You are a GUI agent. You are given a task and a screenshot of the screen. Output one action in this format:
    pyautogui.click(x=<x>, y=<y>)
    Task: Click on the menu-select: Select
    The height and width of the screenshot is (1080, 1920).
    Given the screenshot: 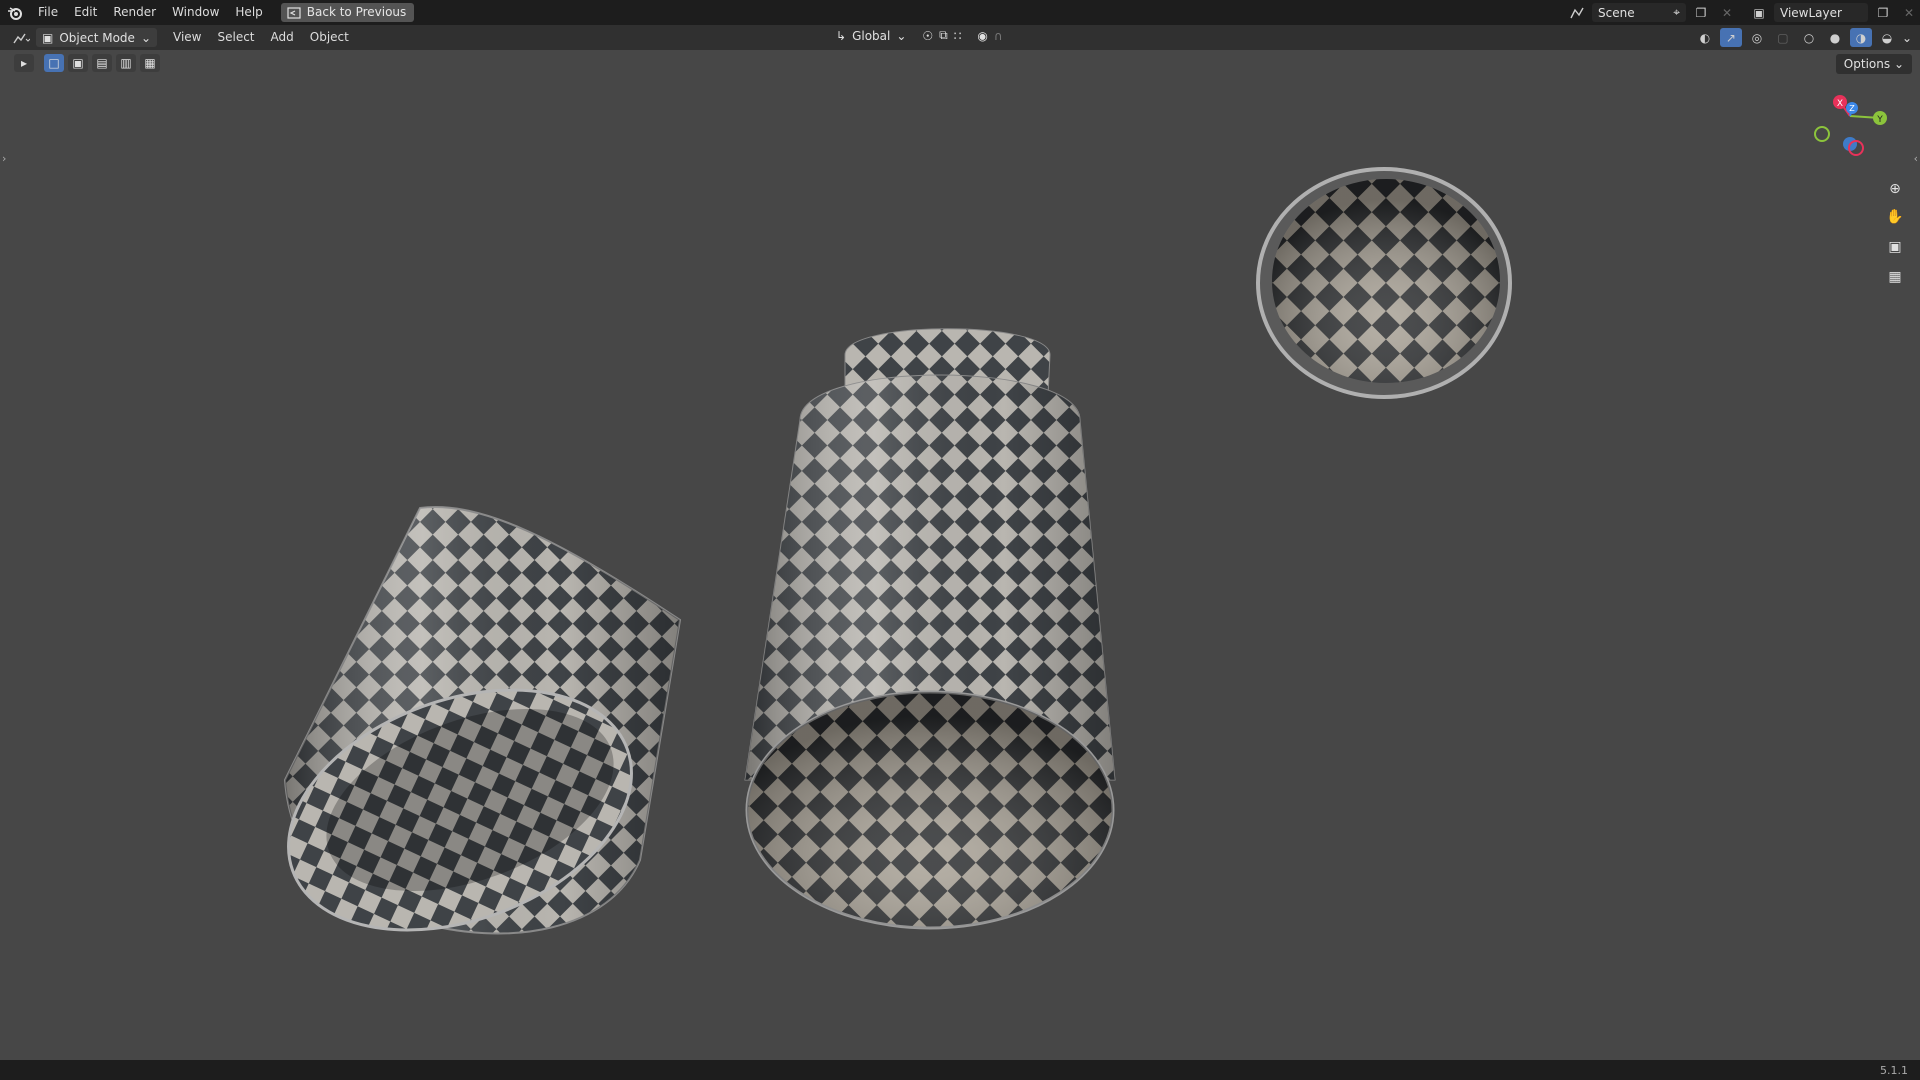 What is the action you would take?
    pyautogui.click(x=235, y=37)
    